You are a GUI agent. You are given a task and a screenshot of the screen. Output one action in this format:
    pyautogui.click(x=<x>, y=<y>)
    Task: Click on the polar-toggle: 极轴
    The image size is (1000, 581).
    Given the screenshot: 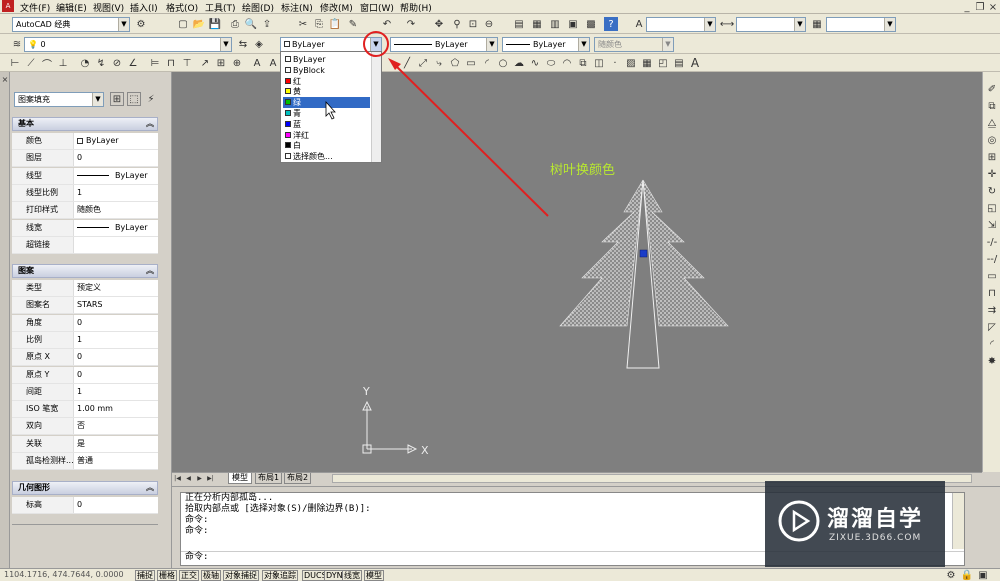 What is the action you would take?
    pyautogui.click(x=211, y=575)
    